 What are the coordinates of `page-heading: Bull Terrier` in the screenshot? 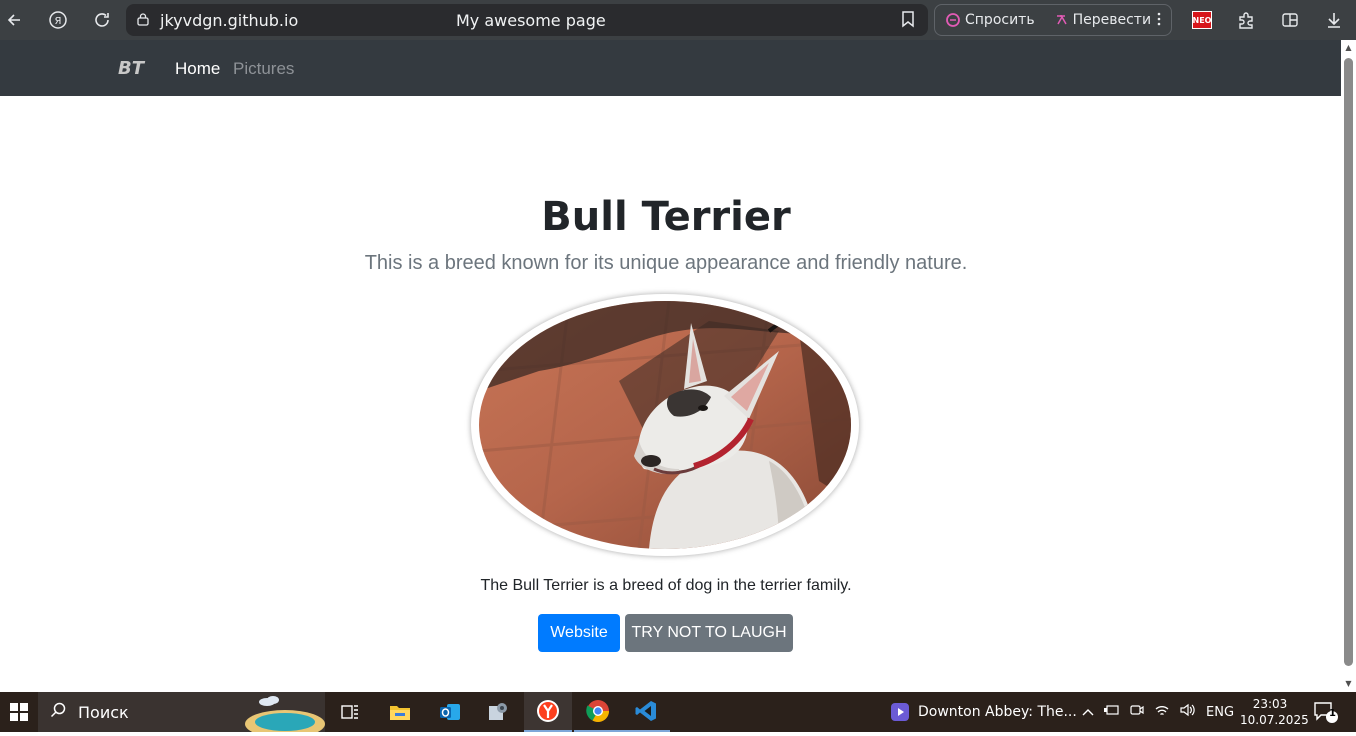 It's located at (666, 217).